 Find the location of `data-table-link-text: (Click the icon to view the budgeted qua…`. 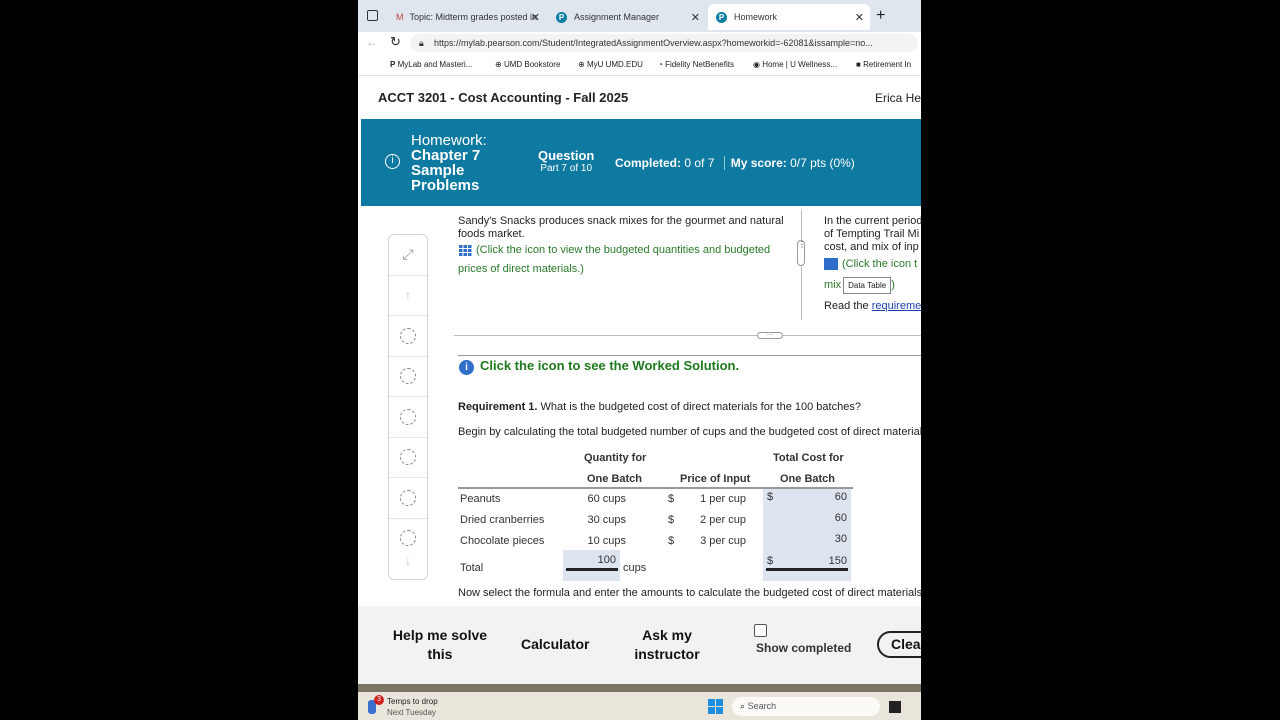

data-table-link-text: (Click the icon to view the budgeted qua… is located at coordinates (614, 259).